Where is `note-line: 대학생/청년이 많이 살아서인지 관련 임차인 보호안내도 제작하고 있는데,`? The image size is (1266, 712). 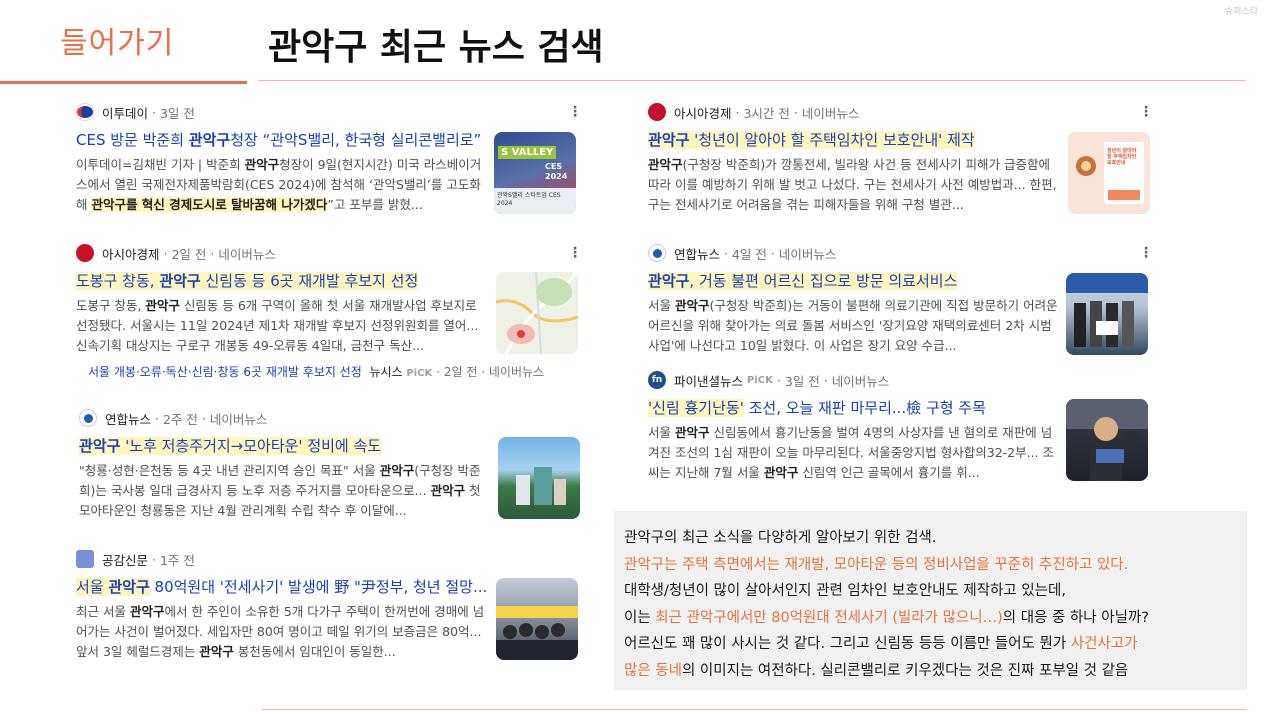
note-line: 대학생/청년이 많이 살아서인지 관련 임차인 보호안내도 제작하고 있는데, is located at coordinates (845, 591).